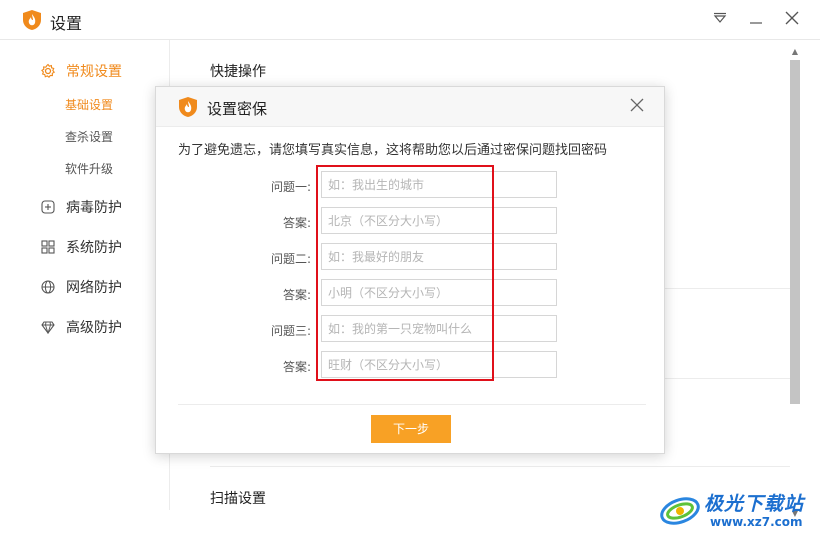 The width and height of the screenshot is (820, 540). What do you see at coordinates (412, 404) in the screenshot?
I see `dialog-divider` at bounding box center [412, 404].